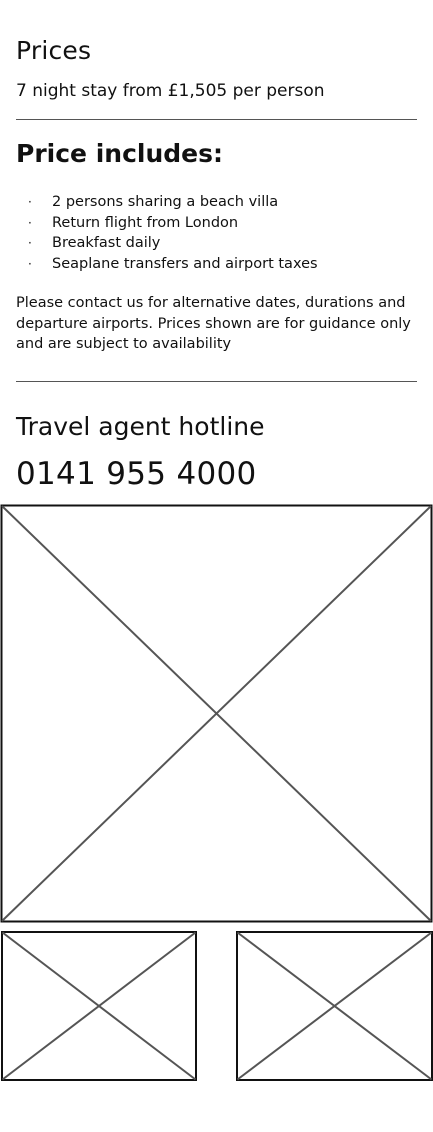 The height and width of the screenshot is (1132, 433). I want to click on thumbnail-image-placeholder-left, so click(99, 1006).